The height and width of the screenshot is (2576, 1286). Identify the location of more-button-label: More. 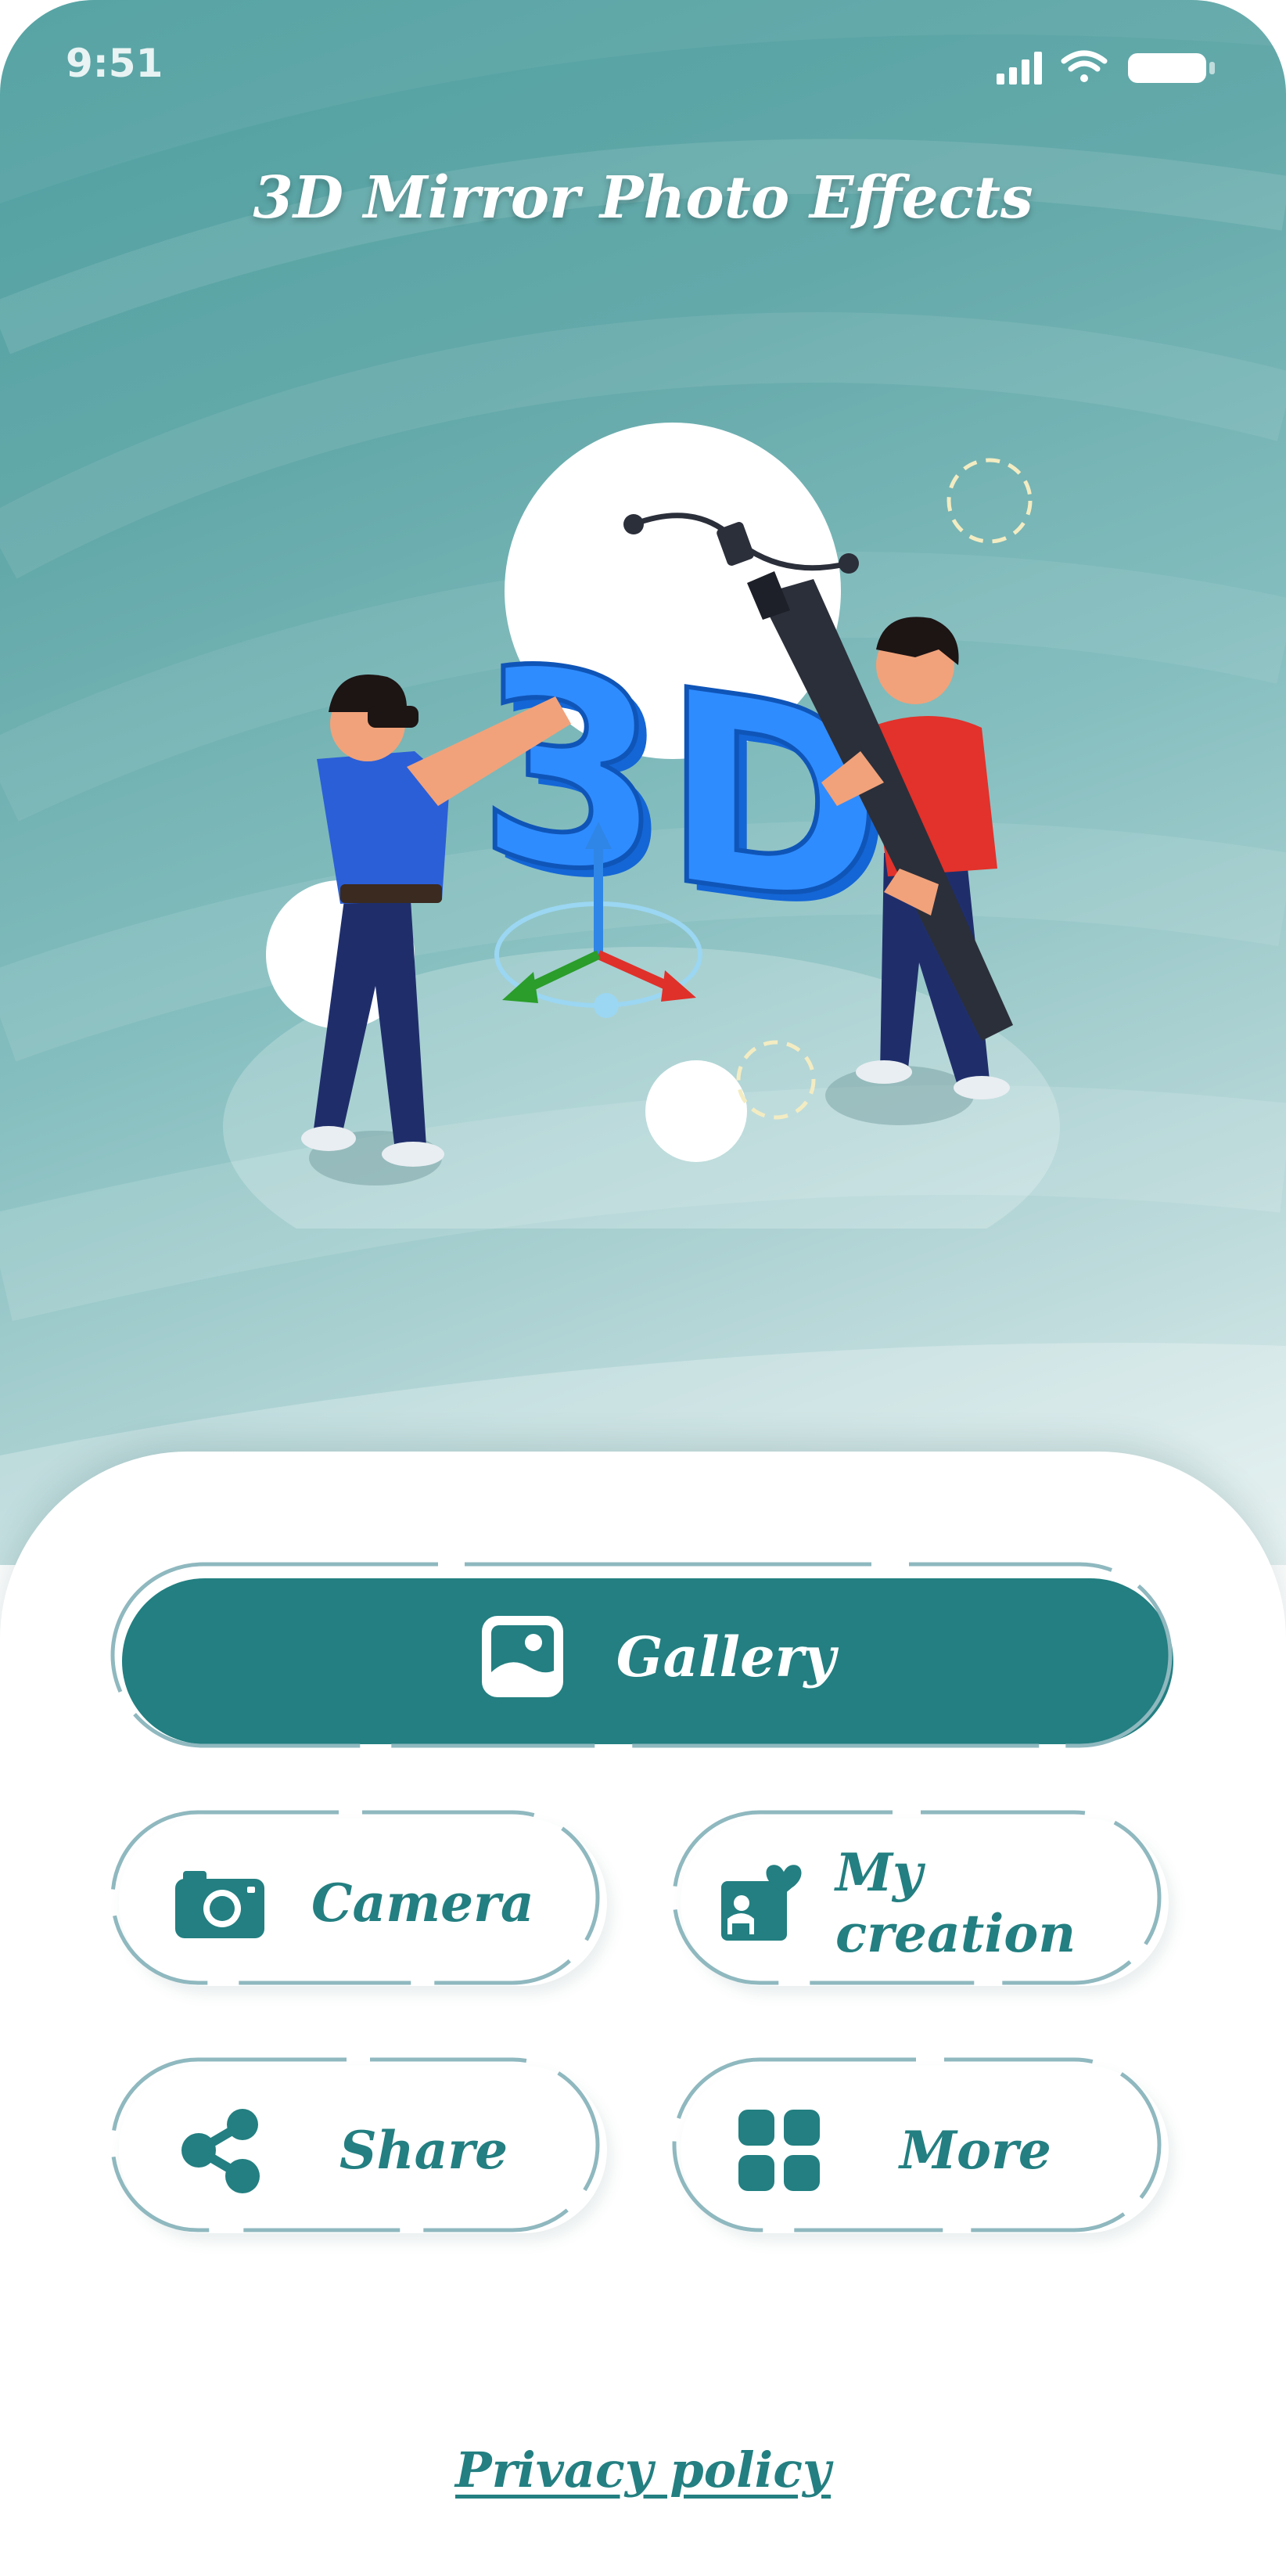
(976, 2150).